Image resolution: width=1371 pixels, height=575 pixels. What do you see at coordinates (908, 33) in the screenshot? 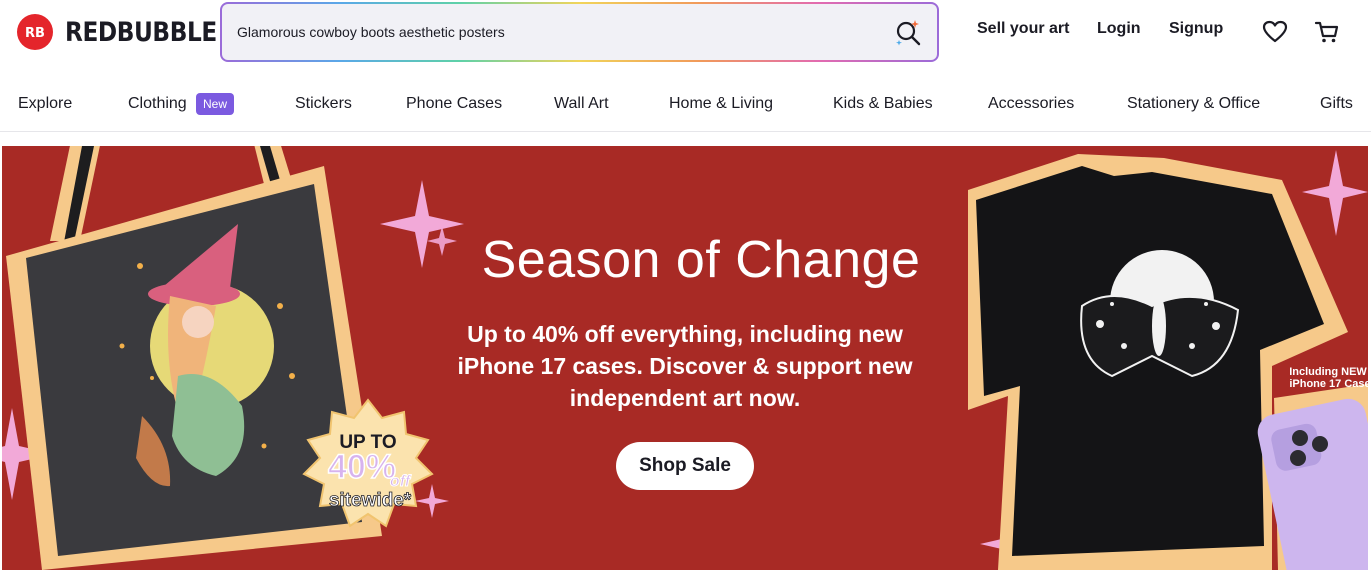
I see `search-icon` at bounding box center [908, 33].